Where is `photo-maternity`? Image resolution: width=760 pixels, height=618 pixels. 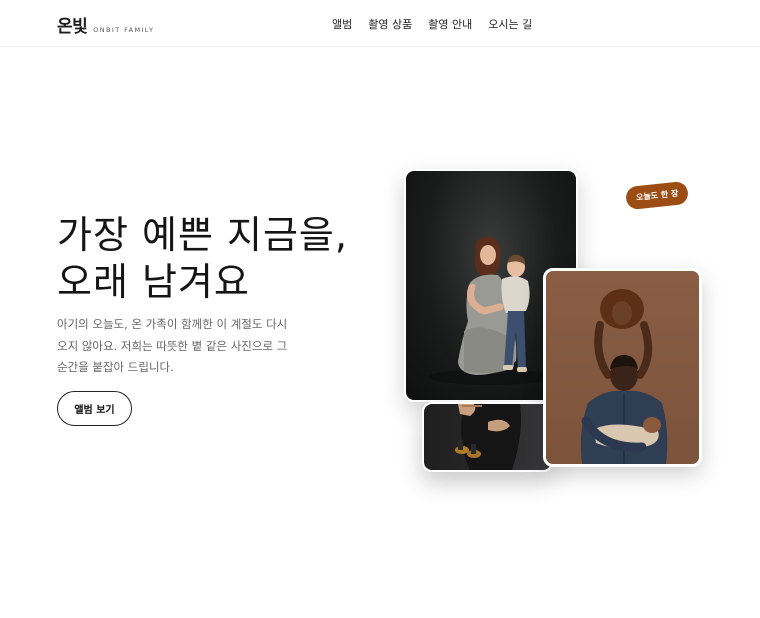
photo-maternity is located at coordinates (487, 437).